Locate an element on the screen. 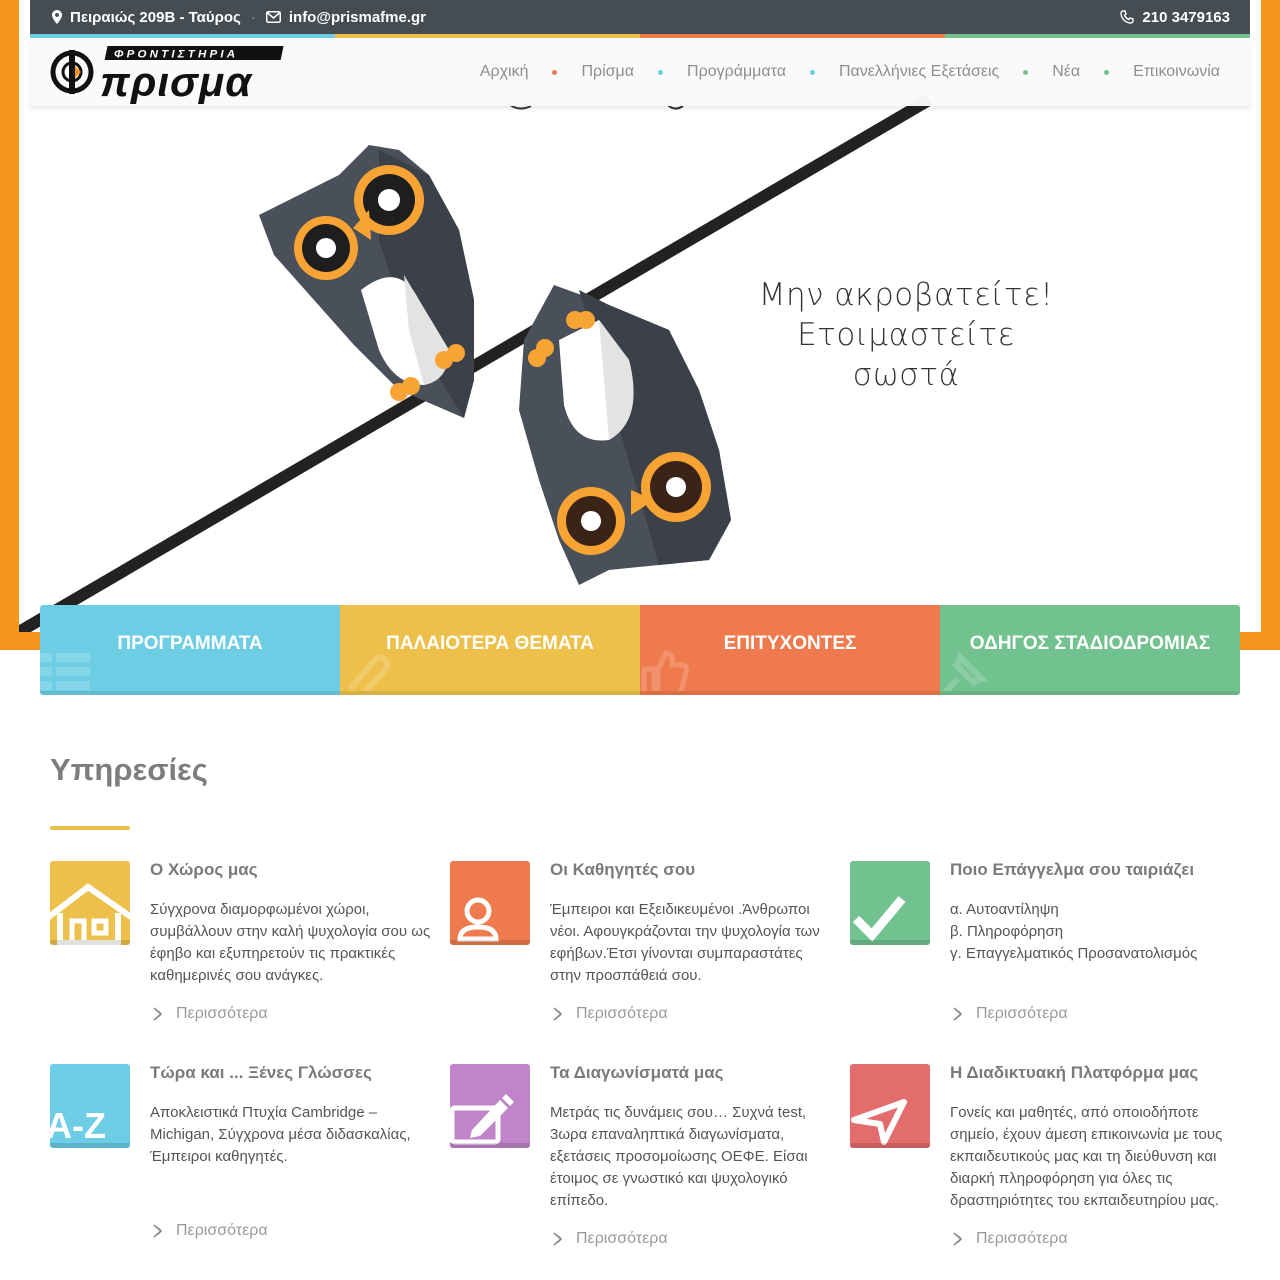 Image resolution: width=1280 pixels, height=1280 pixels. hero-line-2: Ετοιμαστείτε σωστά is located at coordinates (906, 355).